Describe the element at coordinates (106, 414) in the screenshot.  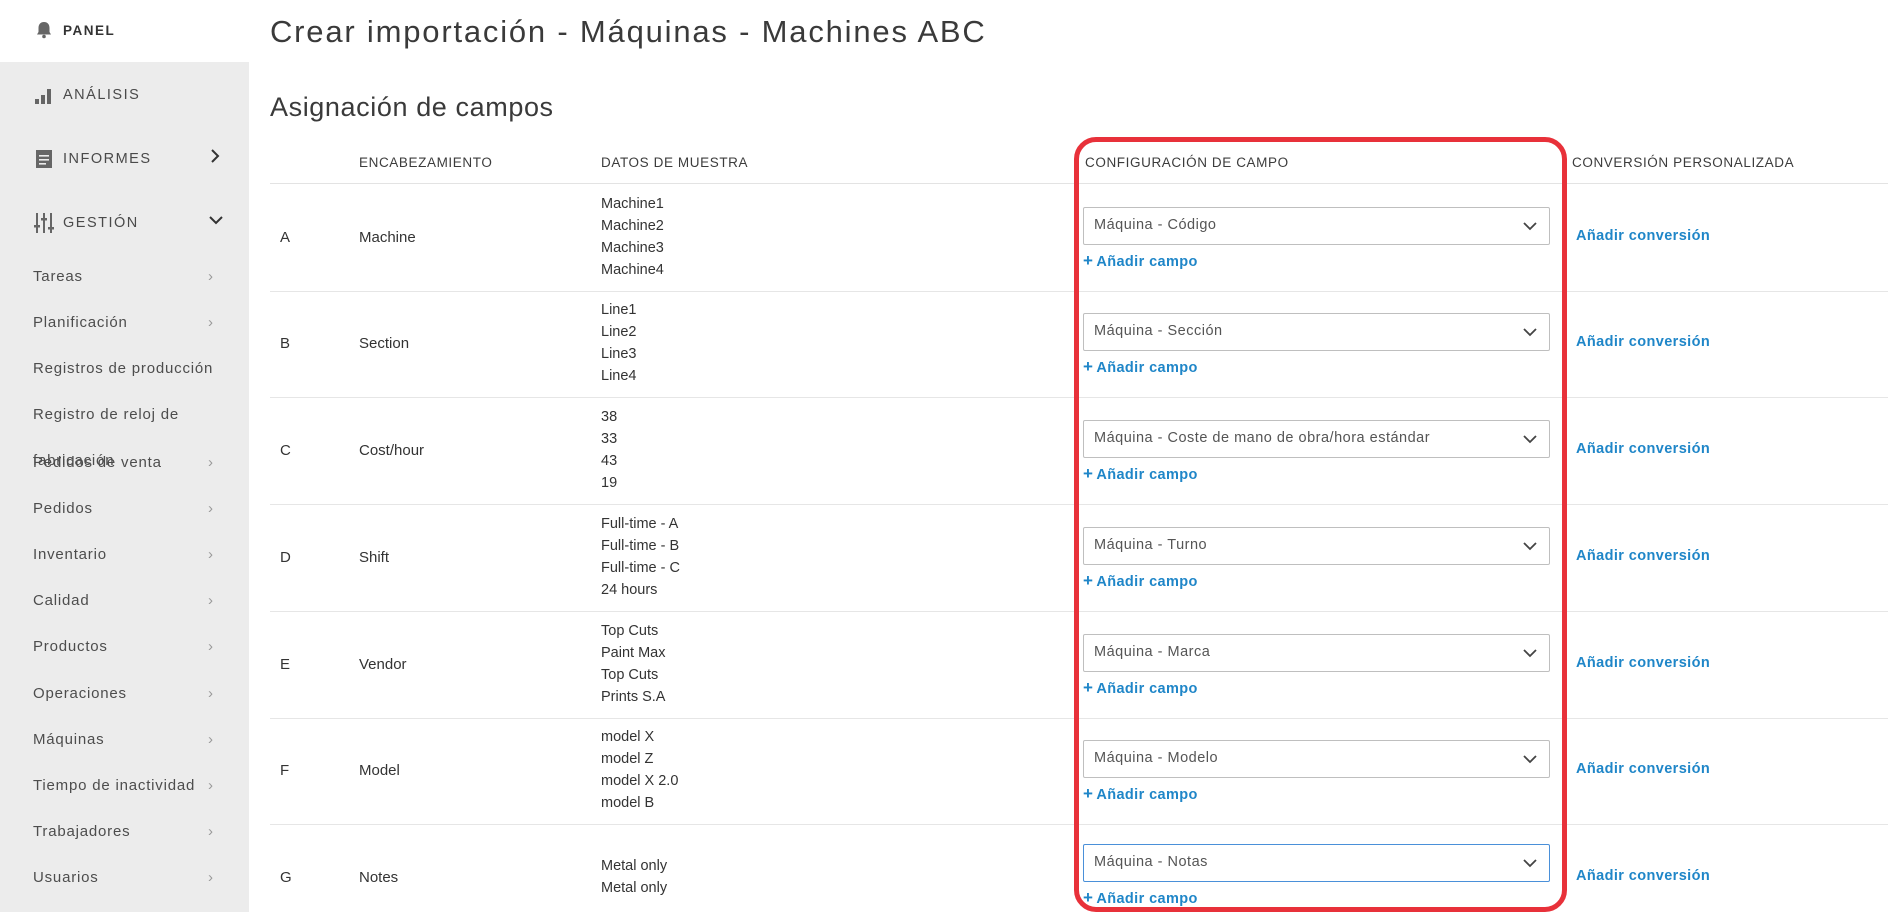
I see `sidebar-subitem-registro-reloj: Registro de reloj de` at that location.